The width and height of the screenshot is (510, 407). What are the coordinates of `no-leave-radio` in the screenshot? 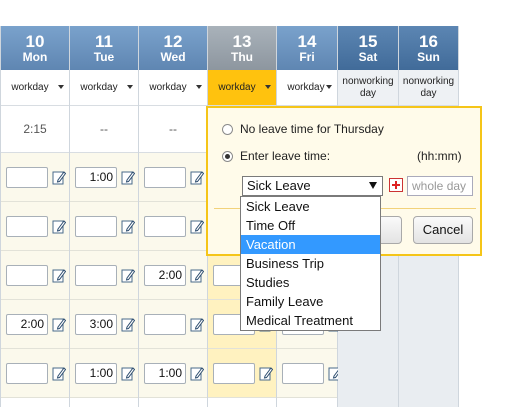 It's located at (227, 129).